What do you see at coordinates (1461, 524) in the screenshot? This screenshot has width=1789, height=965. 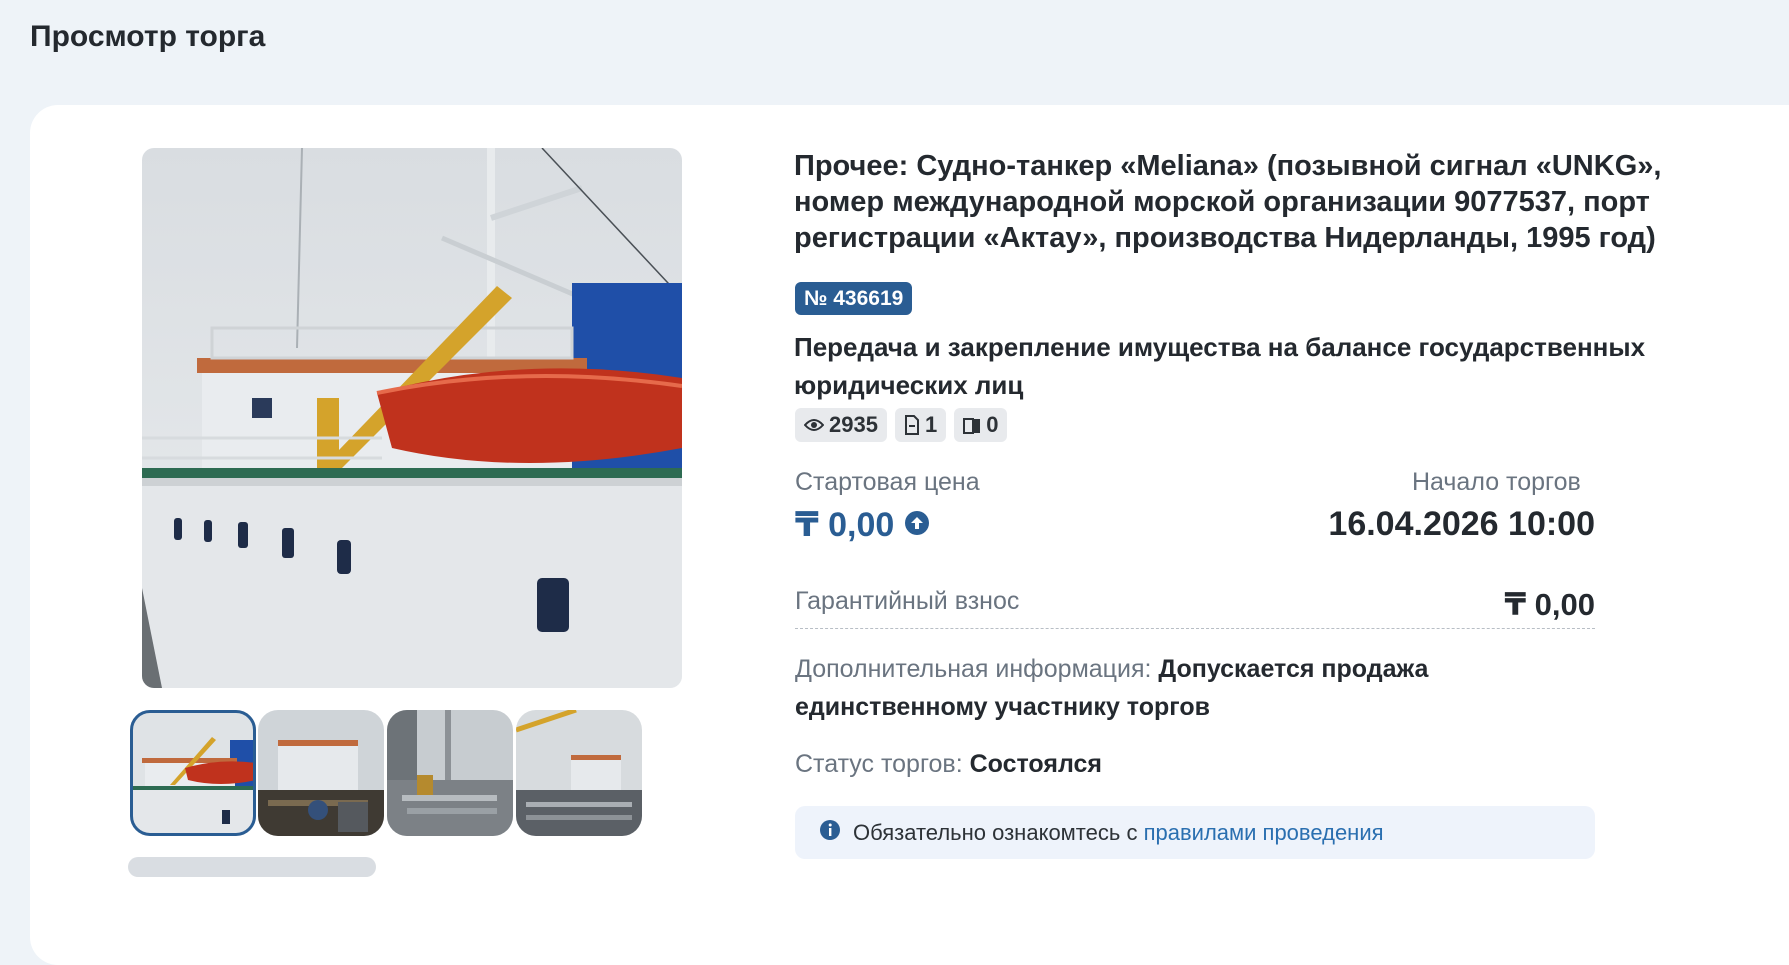 I see `start-time-value: 16.04.2026 10:00` at bounding box center [1461, 524].